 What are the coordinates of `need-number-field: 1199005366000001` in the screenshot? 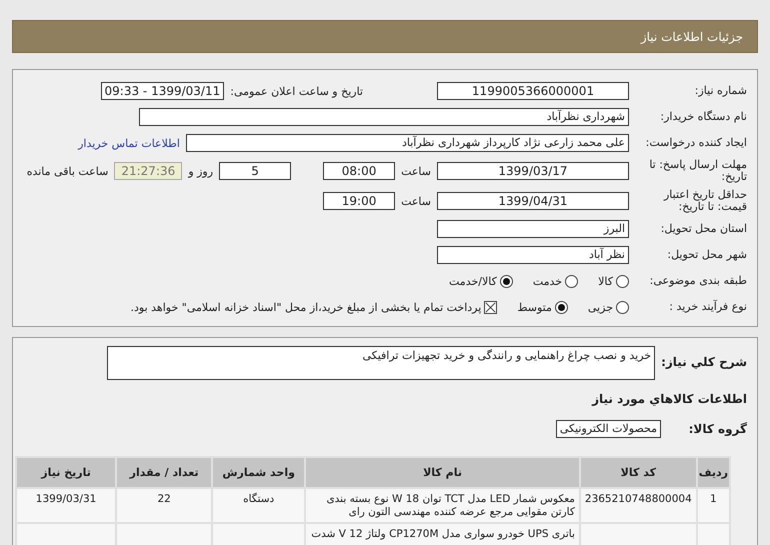 It's located at (533, 91).